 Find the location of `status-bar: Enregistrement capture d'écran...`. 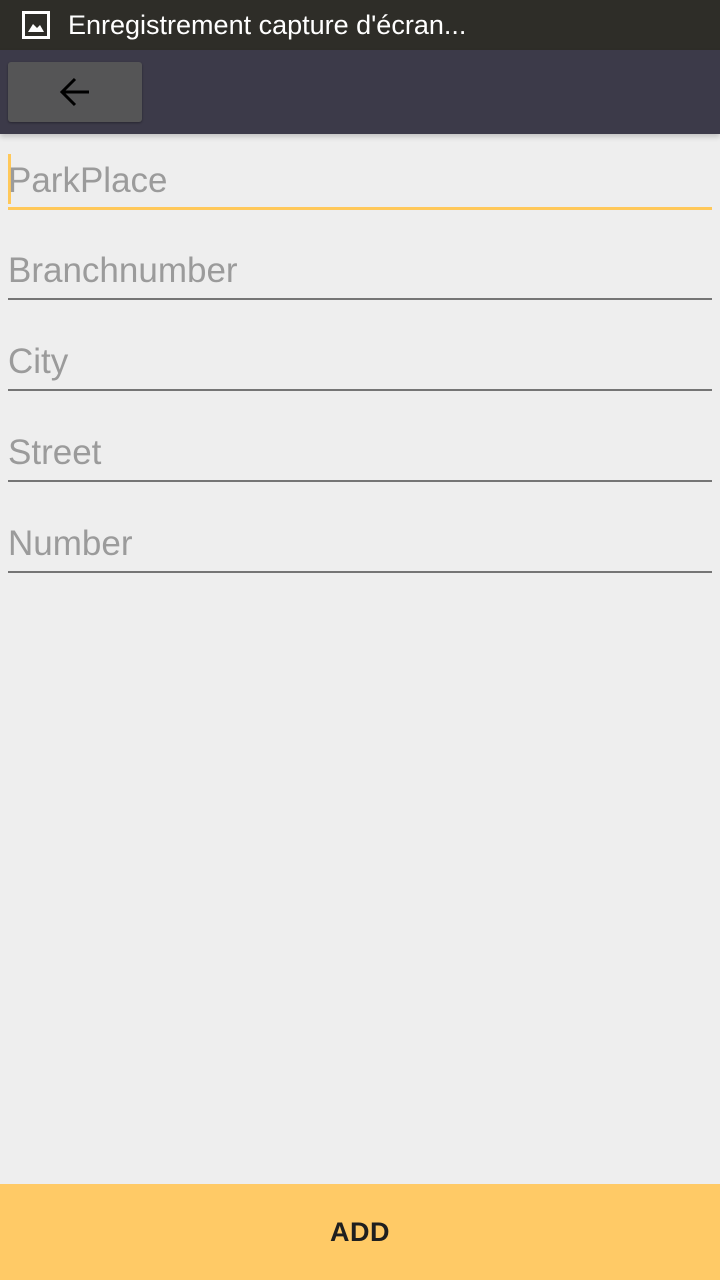

status-bar: Enregistrement capture d'écran... is located at coordinates (360, 25).